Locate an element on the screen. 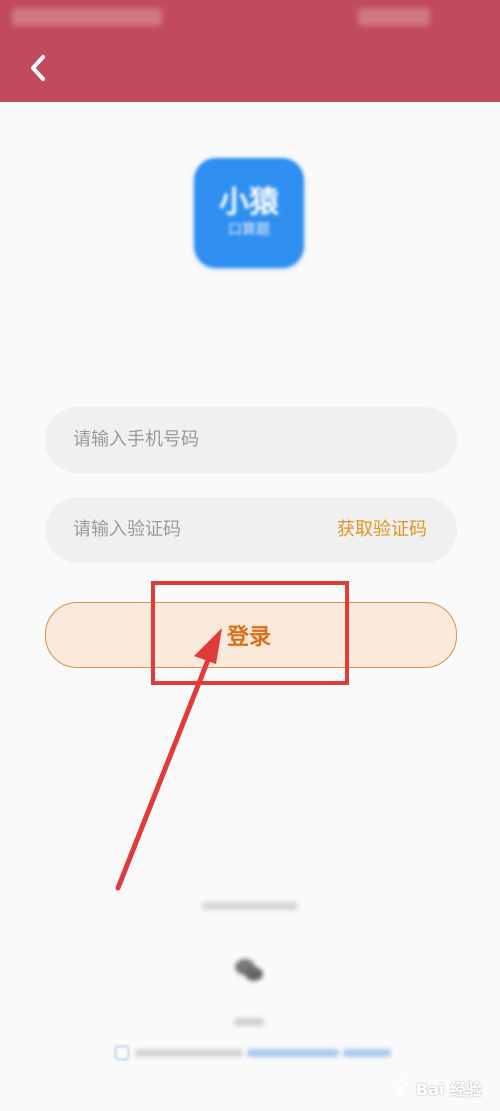  phone-input is located at coordinates (193, 440).